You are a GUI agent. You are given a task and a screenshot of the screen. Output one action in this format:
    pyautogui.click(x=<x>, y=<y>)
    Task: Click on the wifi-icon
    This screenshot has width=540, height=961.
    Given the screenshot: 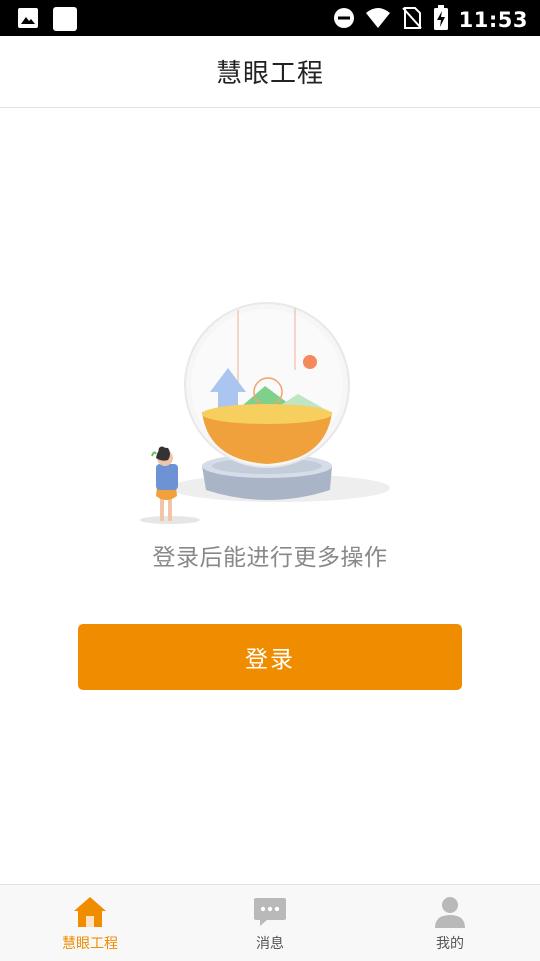 What is the action you would take?
    pyautogui.click(x=378, y=20)
    